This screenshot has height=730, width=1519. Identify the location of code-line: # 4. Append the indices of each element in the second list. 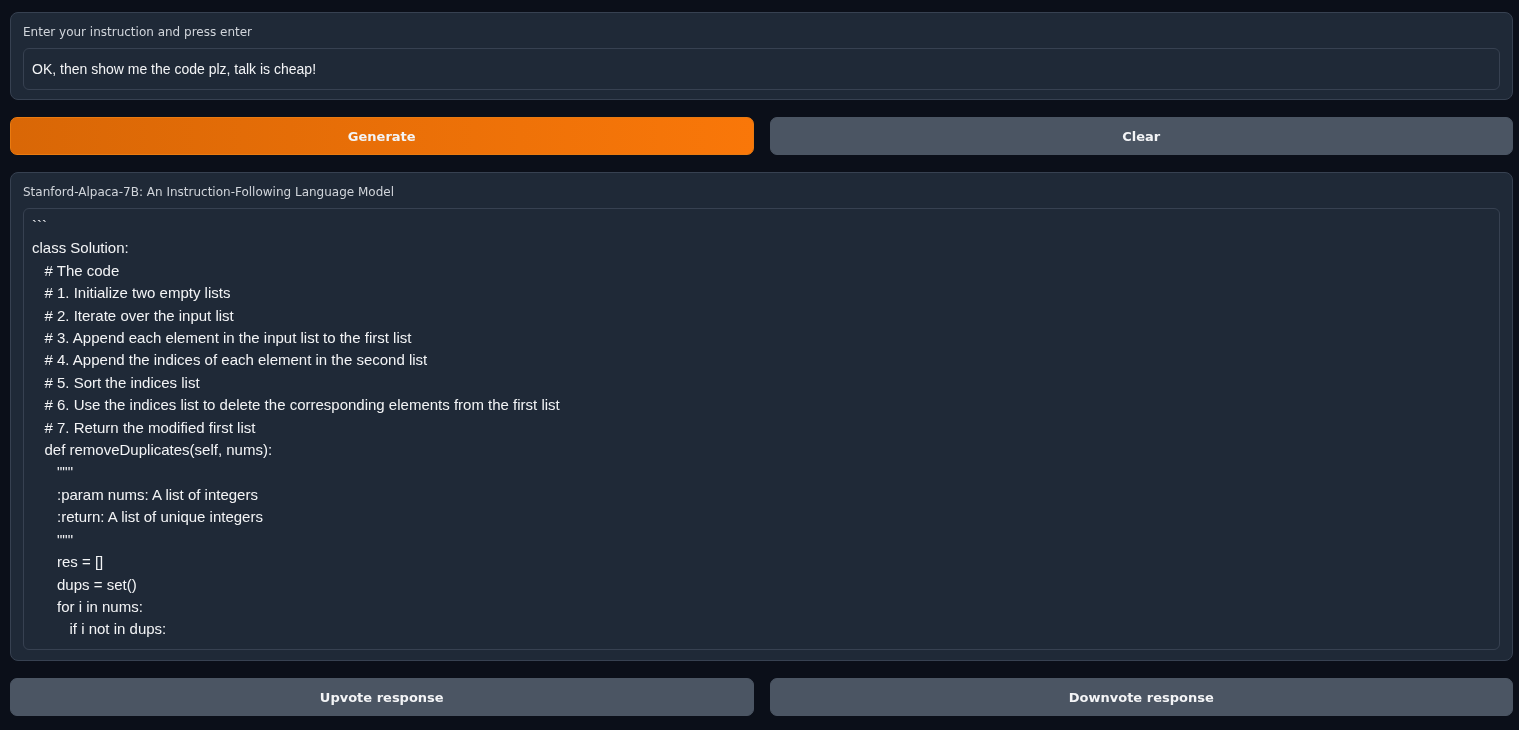
(236, 360).